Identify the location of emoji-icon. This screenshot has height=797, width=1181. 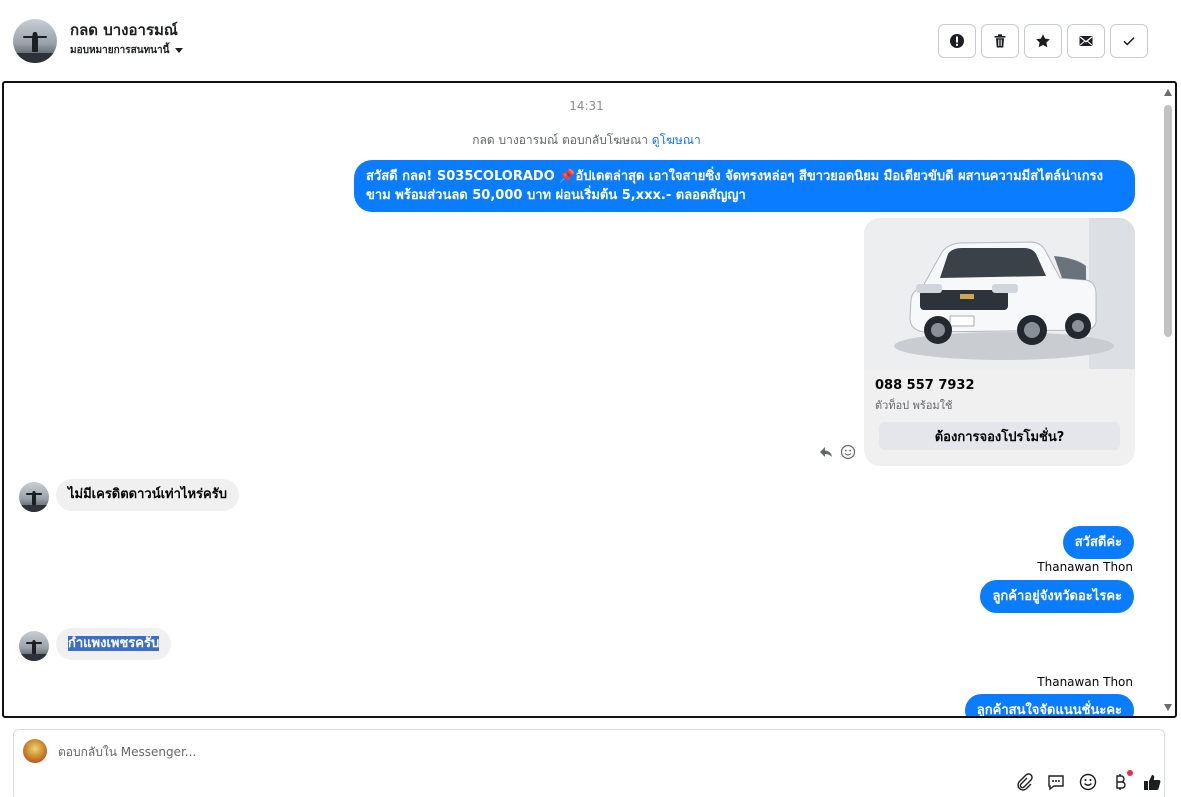
(1088, 782).